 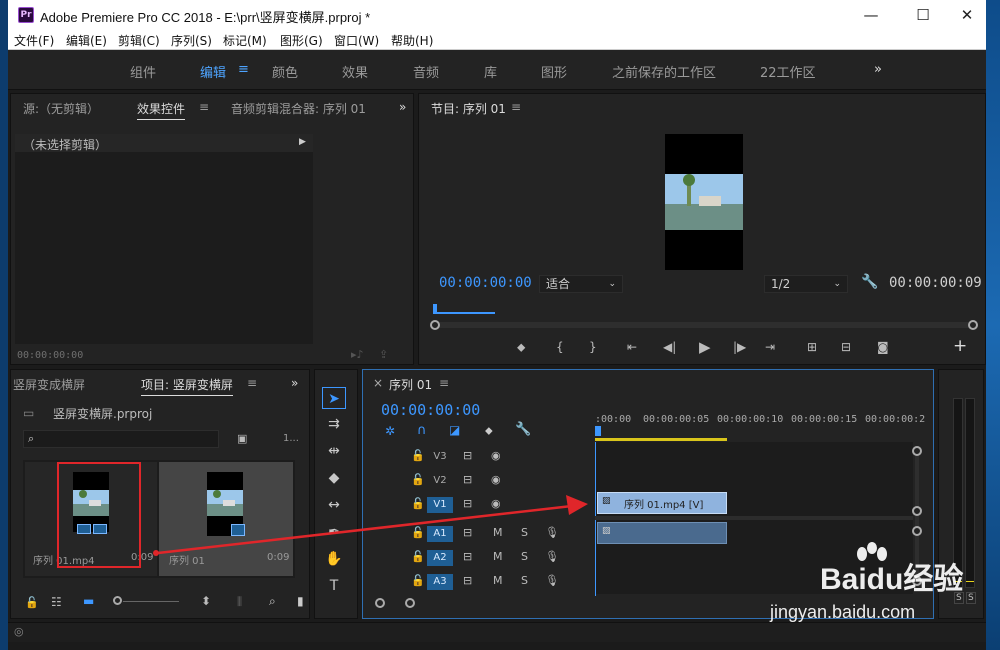 I want to click on paw-logo-icon, so click(x=872, y=551).